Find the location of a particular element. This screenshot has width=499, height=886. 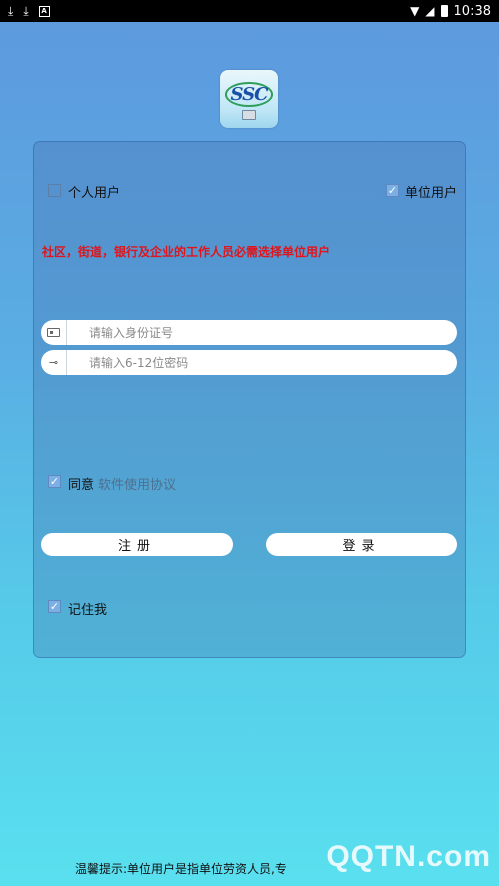

unit-user-checkbox: ✓ is located at coordinates (392, 190).